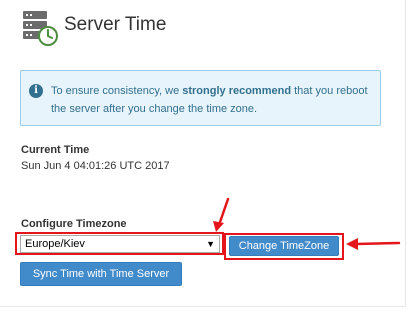 This screenshot has width=413, height=310. I want to click on sync-time-button: Sync Time with Time Server, so click(101, 274).